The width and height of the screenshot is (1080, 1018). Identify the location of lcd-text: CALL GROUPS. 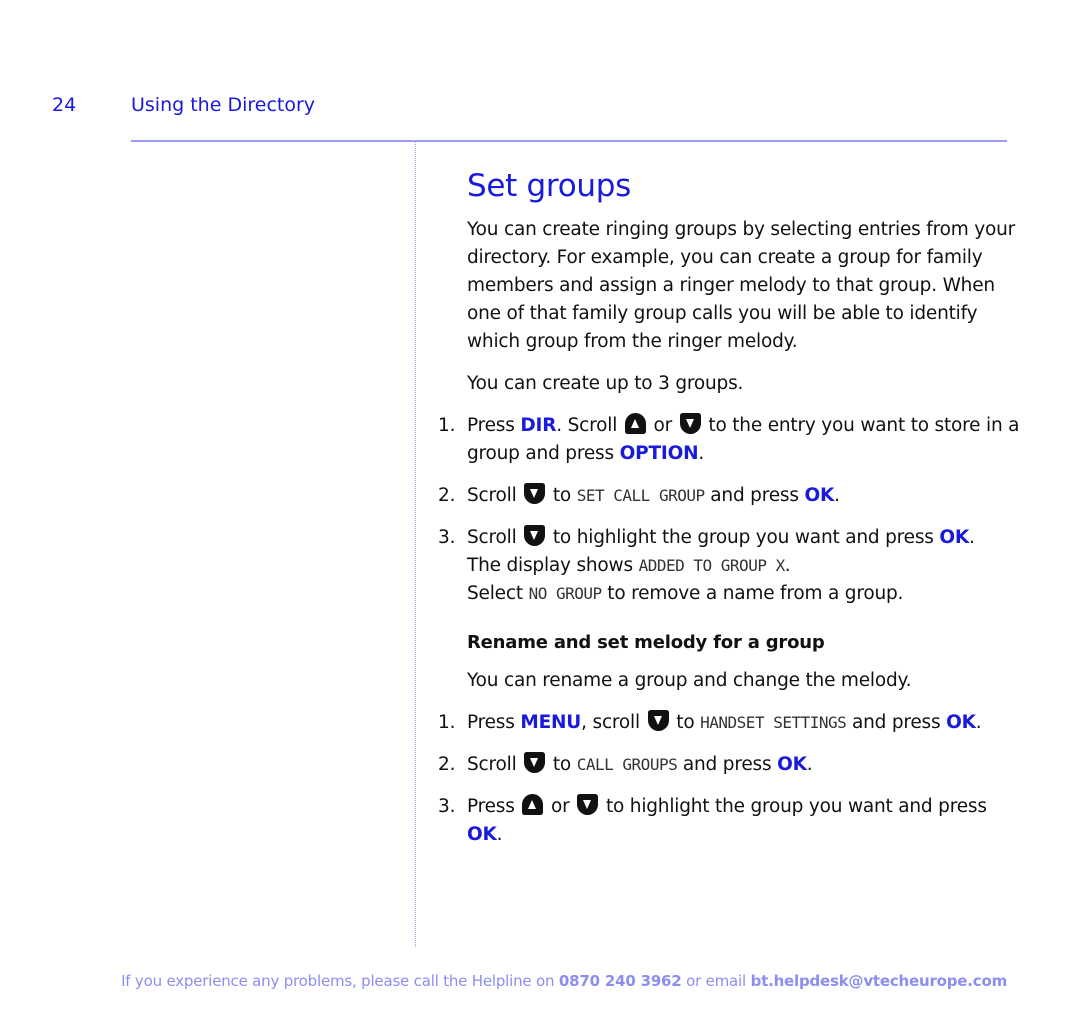
(627, 764).